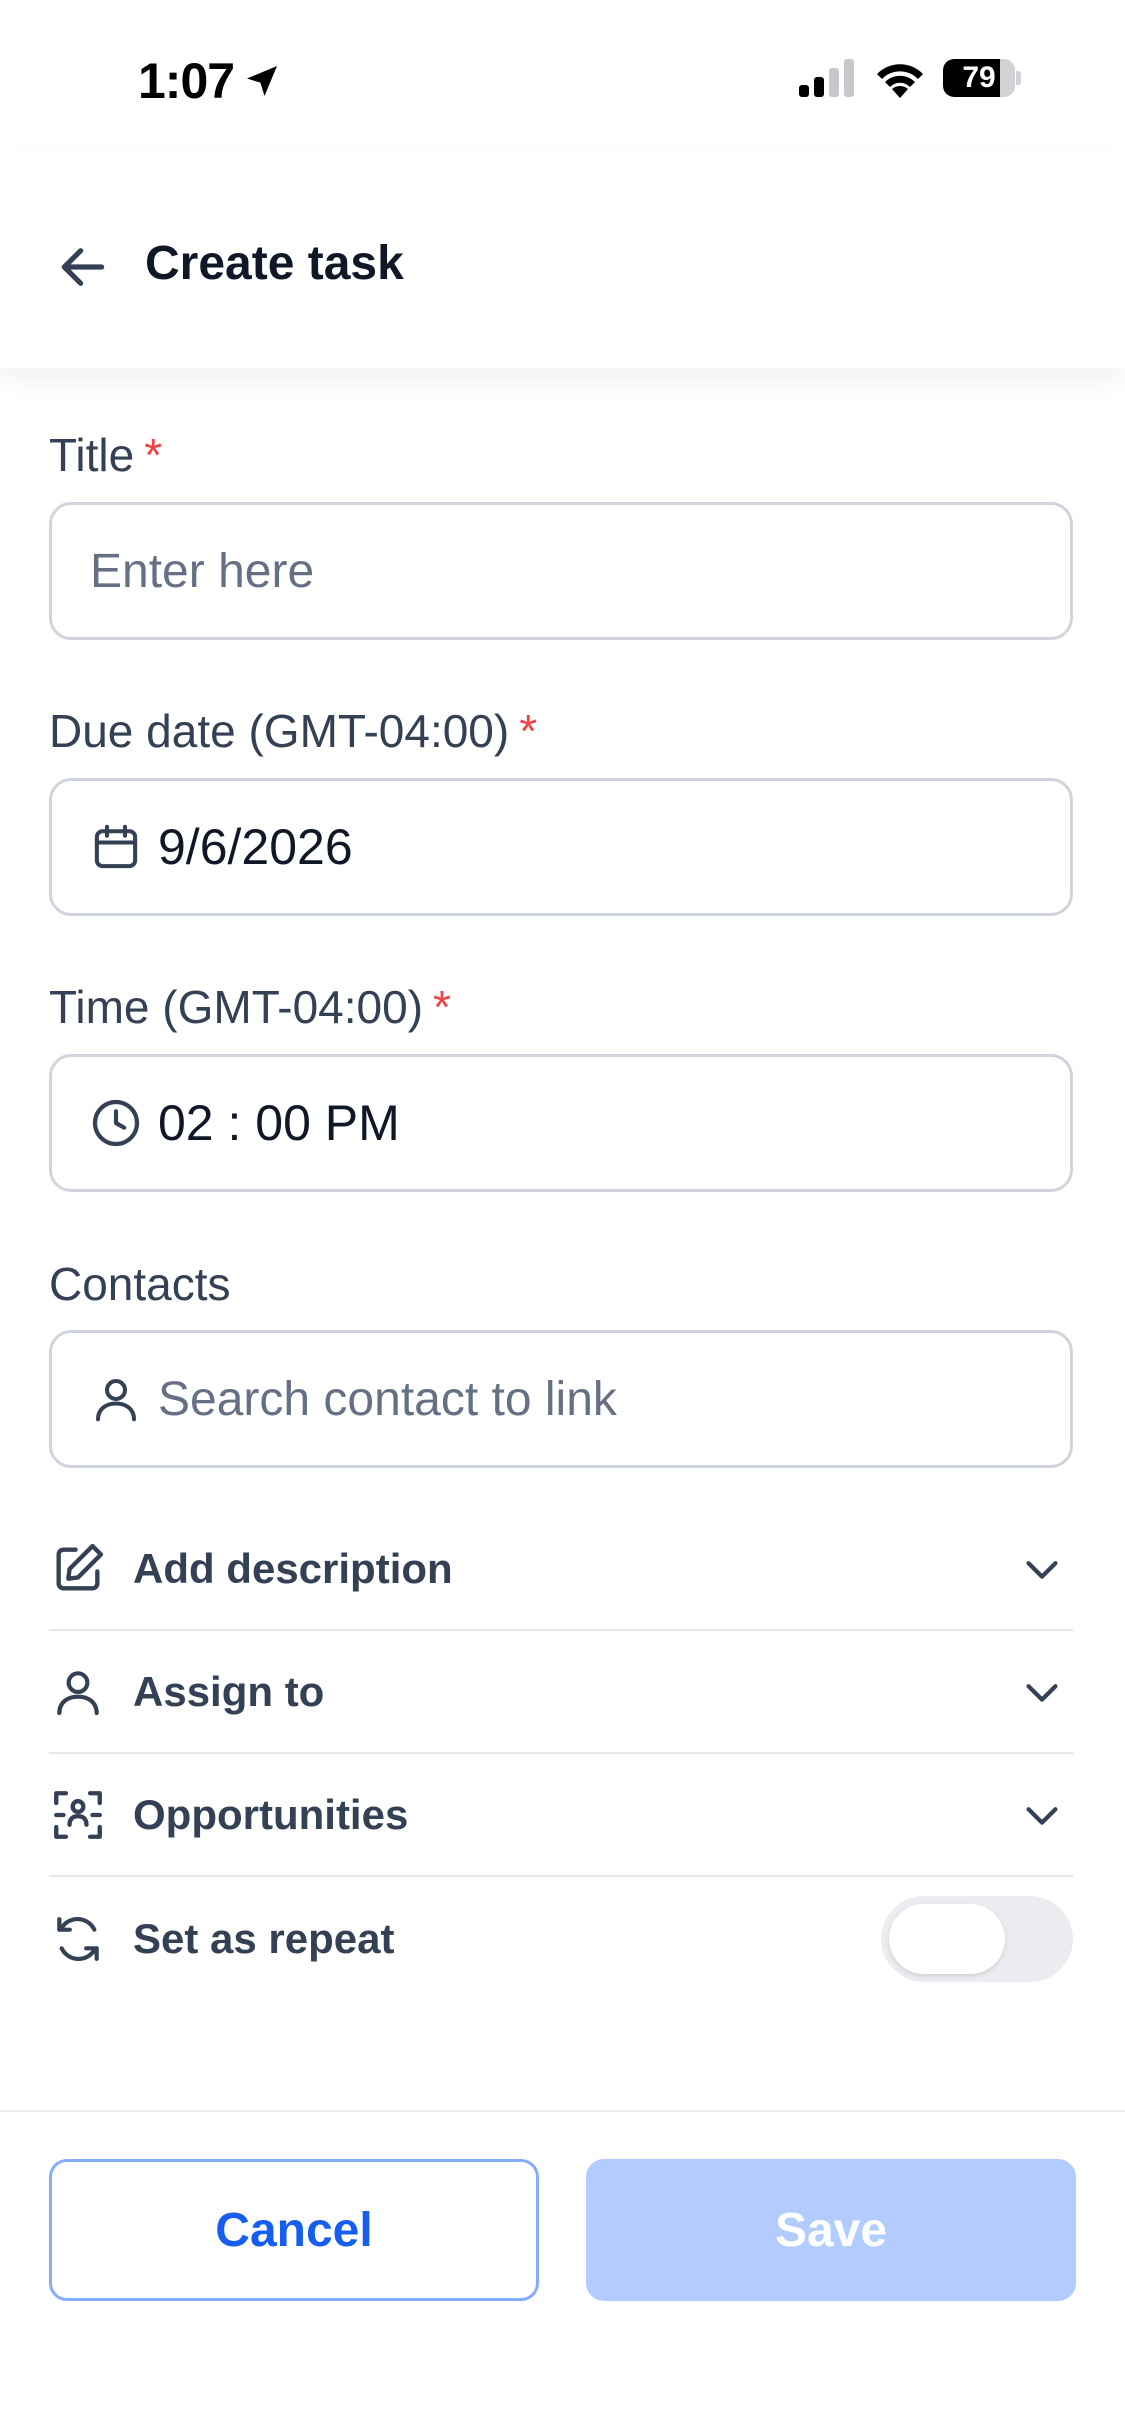 The height and width of the screenshot is (2436, 1125). I want to click on status-indicators: 79, so click(910, 78).